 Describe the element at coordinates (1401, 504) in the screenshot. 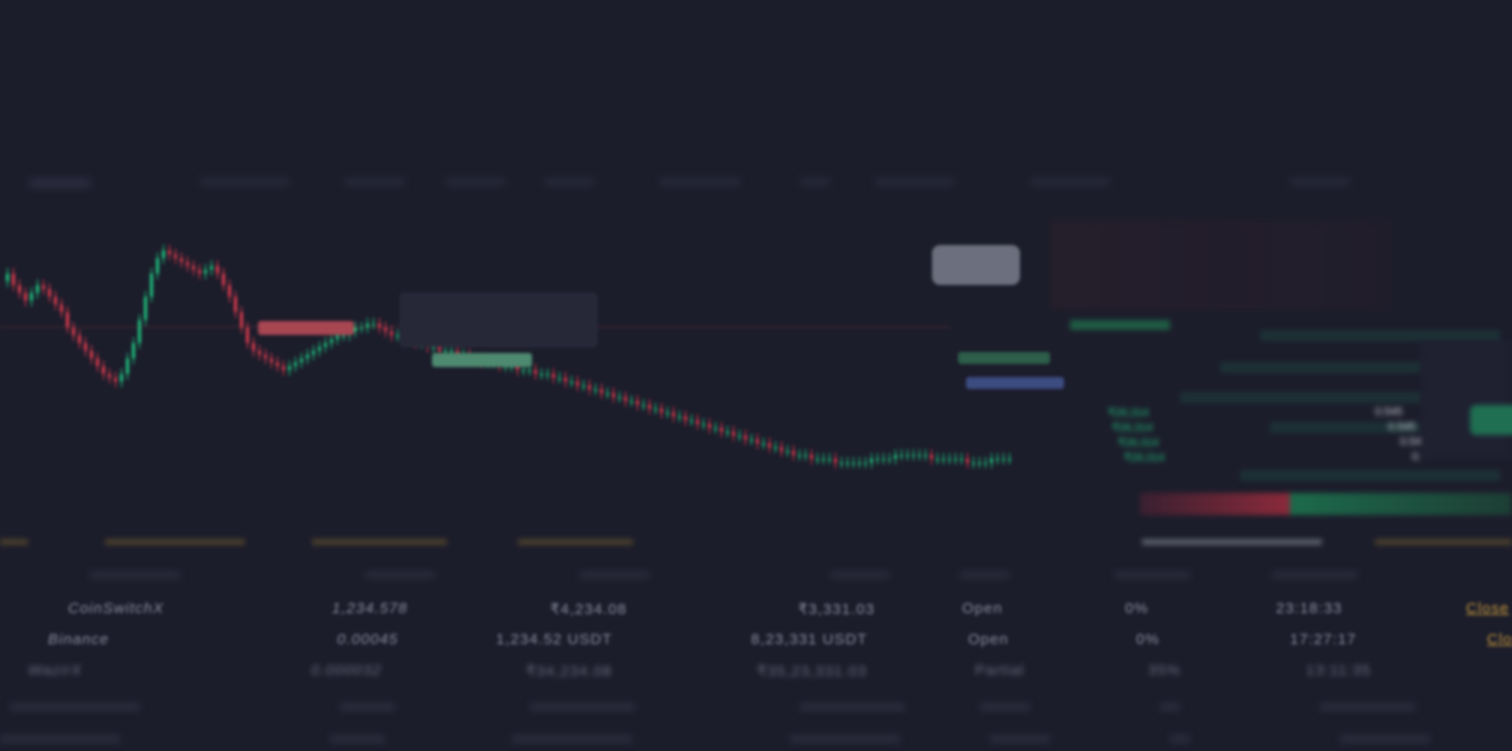

I see `buy-button` at that location.